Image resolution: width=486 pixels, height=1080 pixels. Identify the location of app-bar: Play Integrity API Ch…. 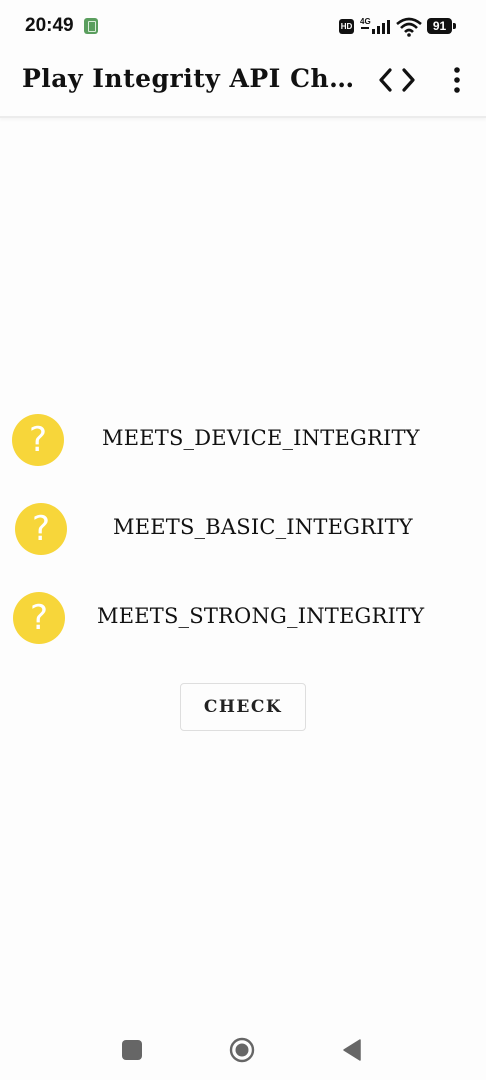
(243, 86).